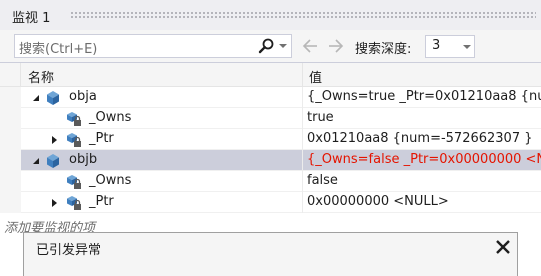 The width and height of the screenshot is (541, 276). Describe the element at coordinates (303, 15) in the screenshot. I see `titlebar-grip` at that location.